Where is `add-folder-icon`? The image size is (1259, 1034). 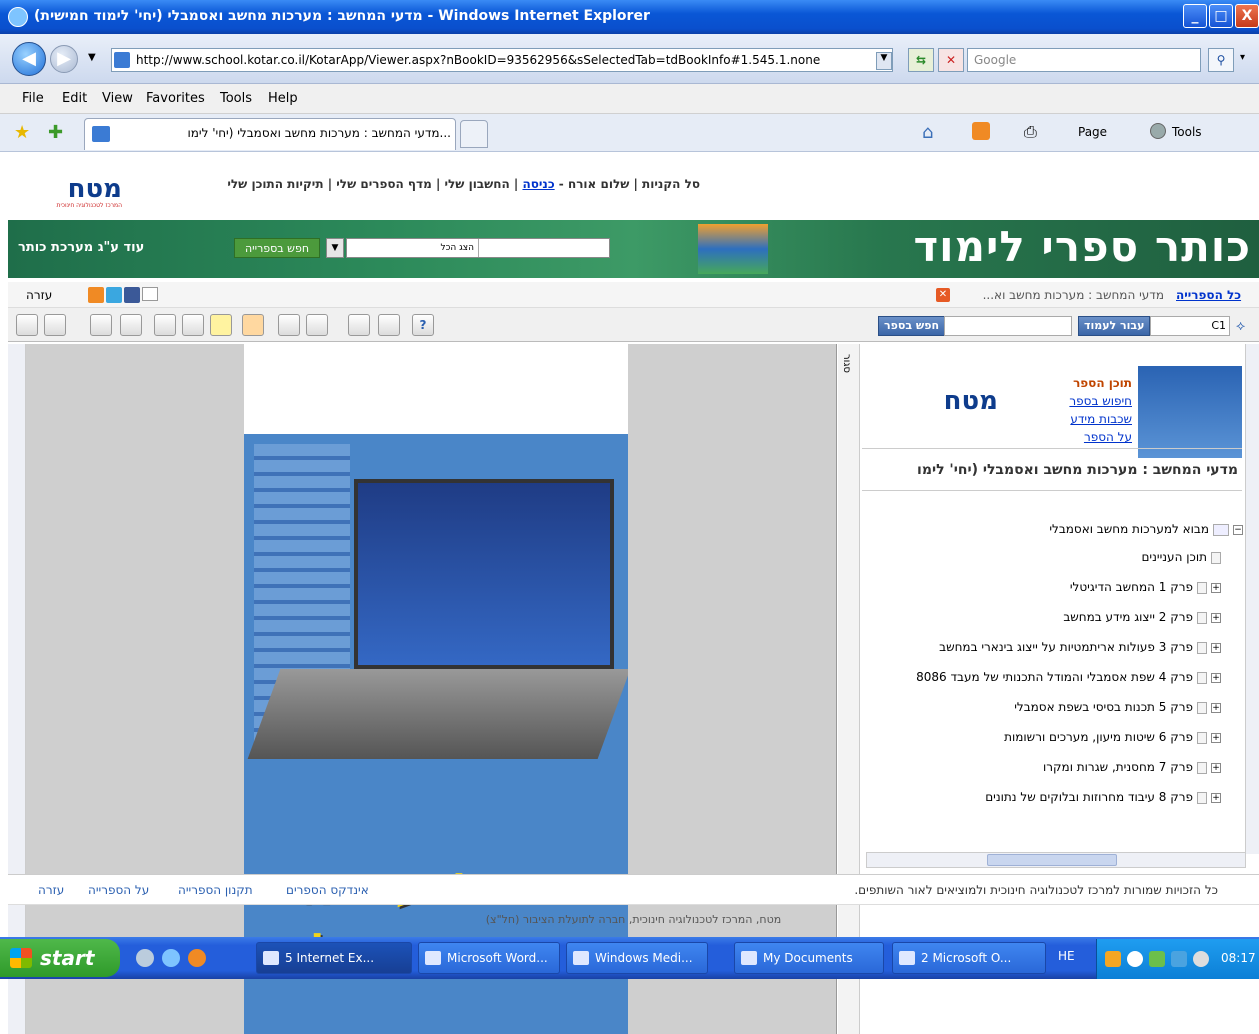
add-folder-icon is located at coordinates (55, 325).